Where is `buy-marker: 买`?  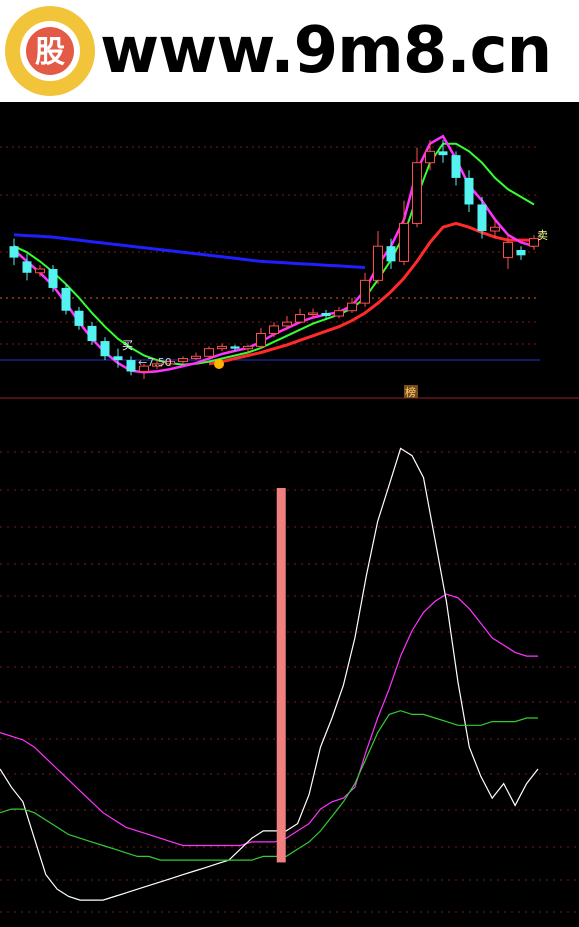 buy-marker: 买 is located at coordinates (127, 345).